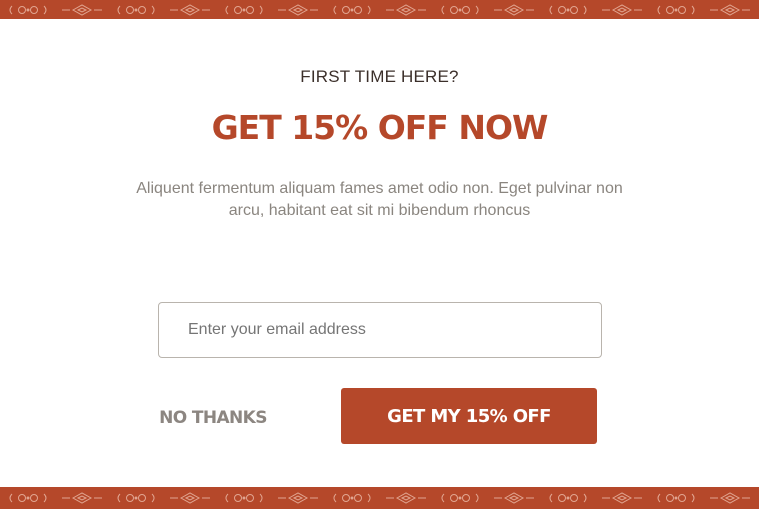 Image resolution: width=759 pixels, height=509 pixels. What do you see at coordinates (469, 416) in the screenshot?
I see `get-discount-button: GET MY 15% OFF` at bounding box center [469, 416].